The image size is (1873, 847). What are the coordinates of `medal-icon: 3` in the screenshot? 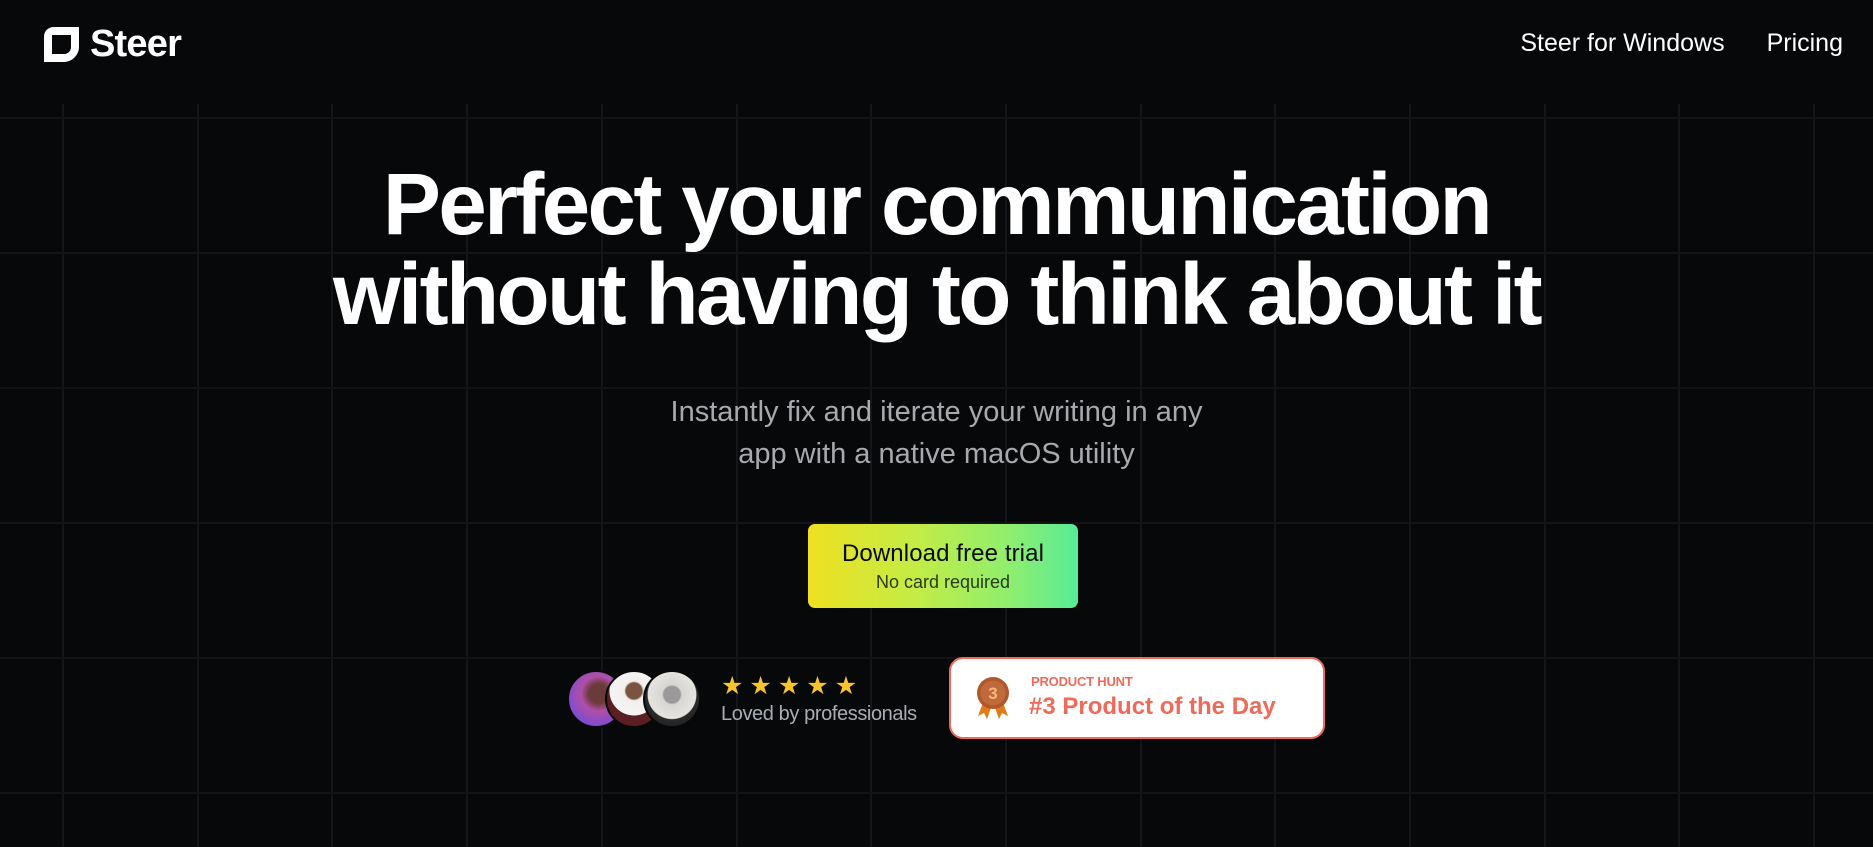 It's located at (993, 698).